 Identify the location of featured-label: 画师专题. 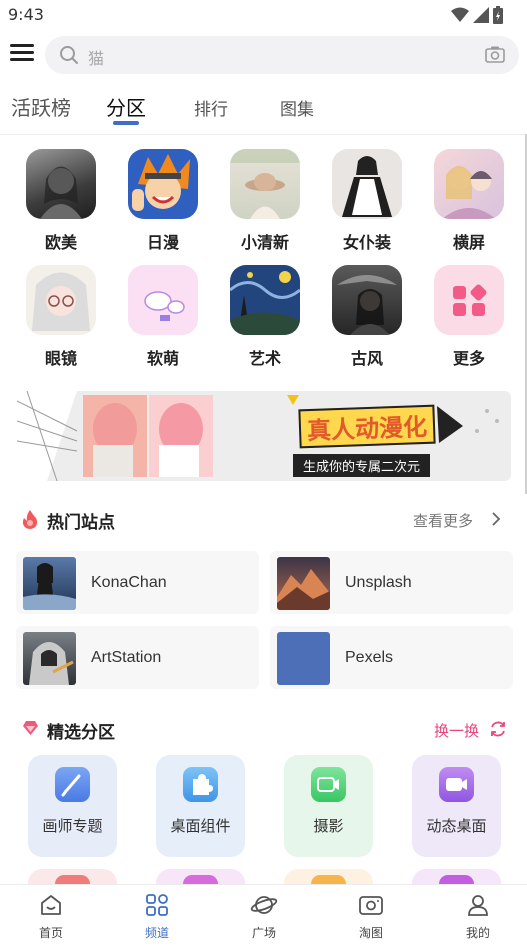
(72, 826).